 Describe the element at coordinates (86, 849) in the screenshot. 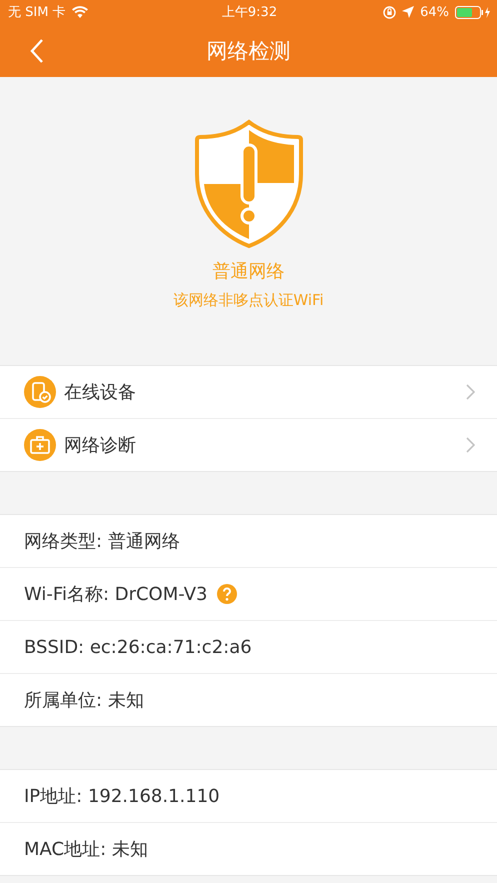

I see `info-text: MAC地址: 未知` at that location.